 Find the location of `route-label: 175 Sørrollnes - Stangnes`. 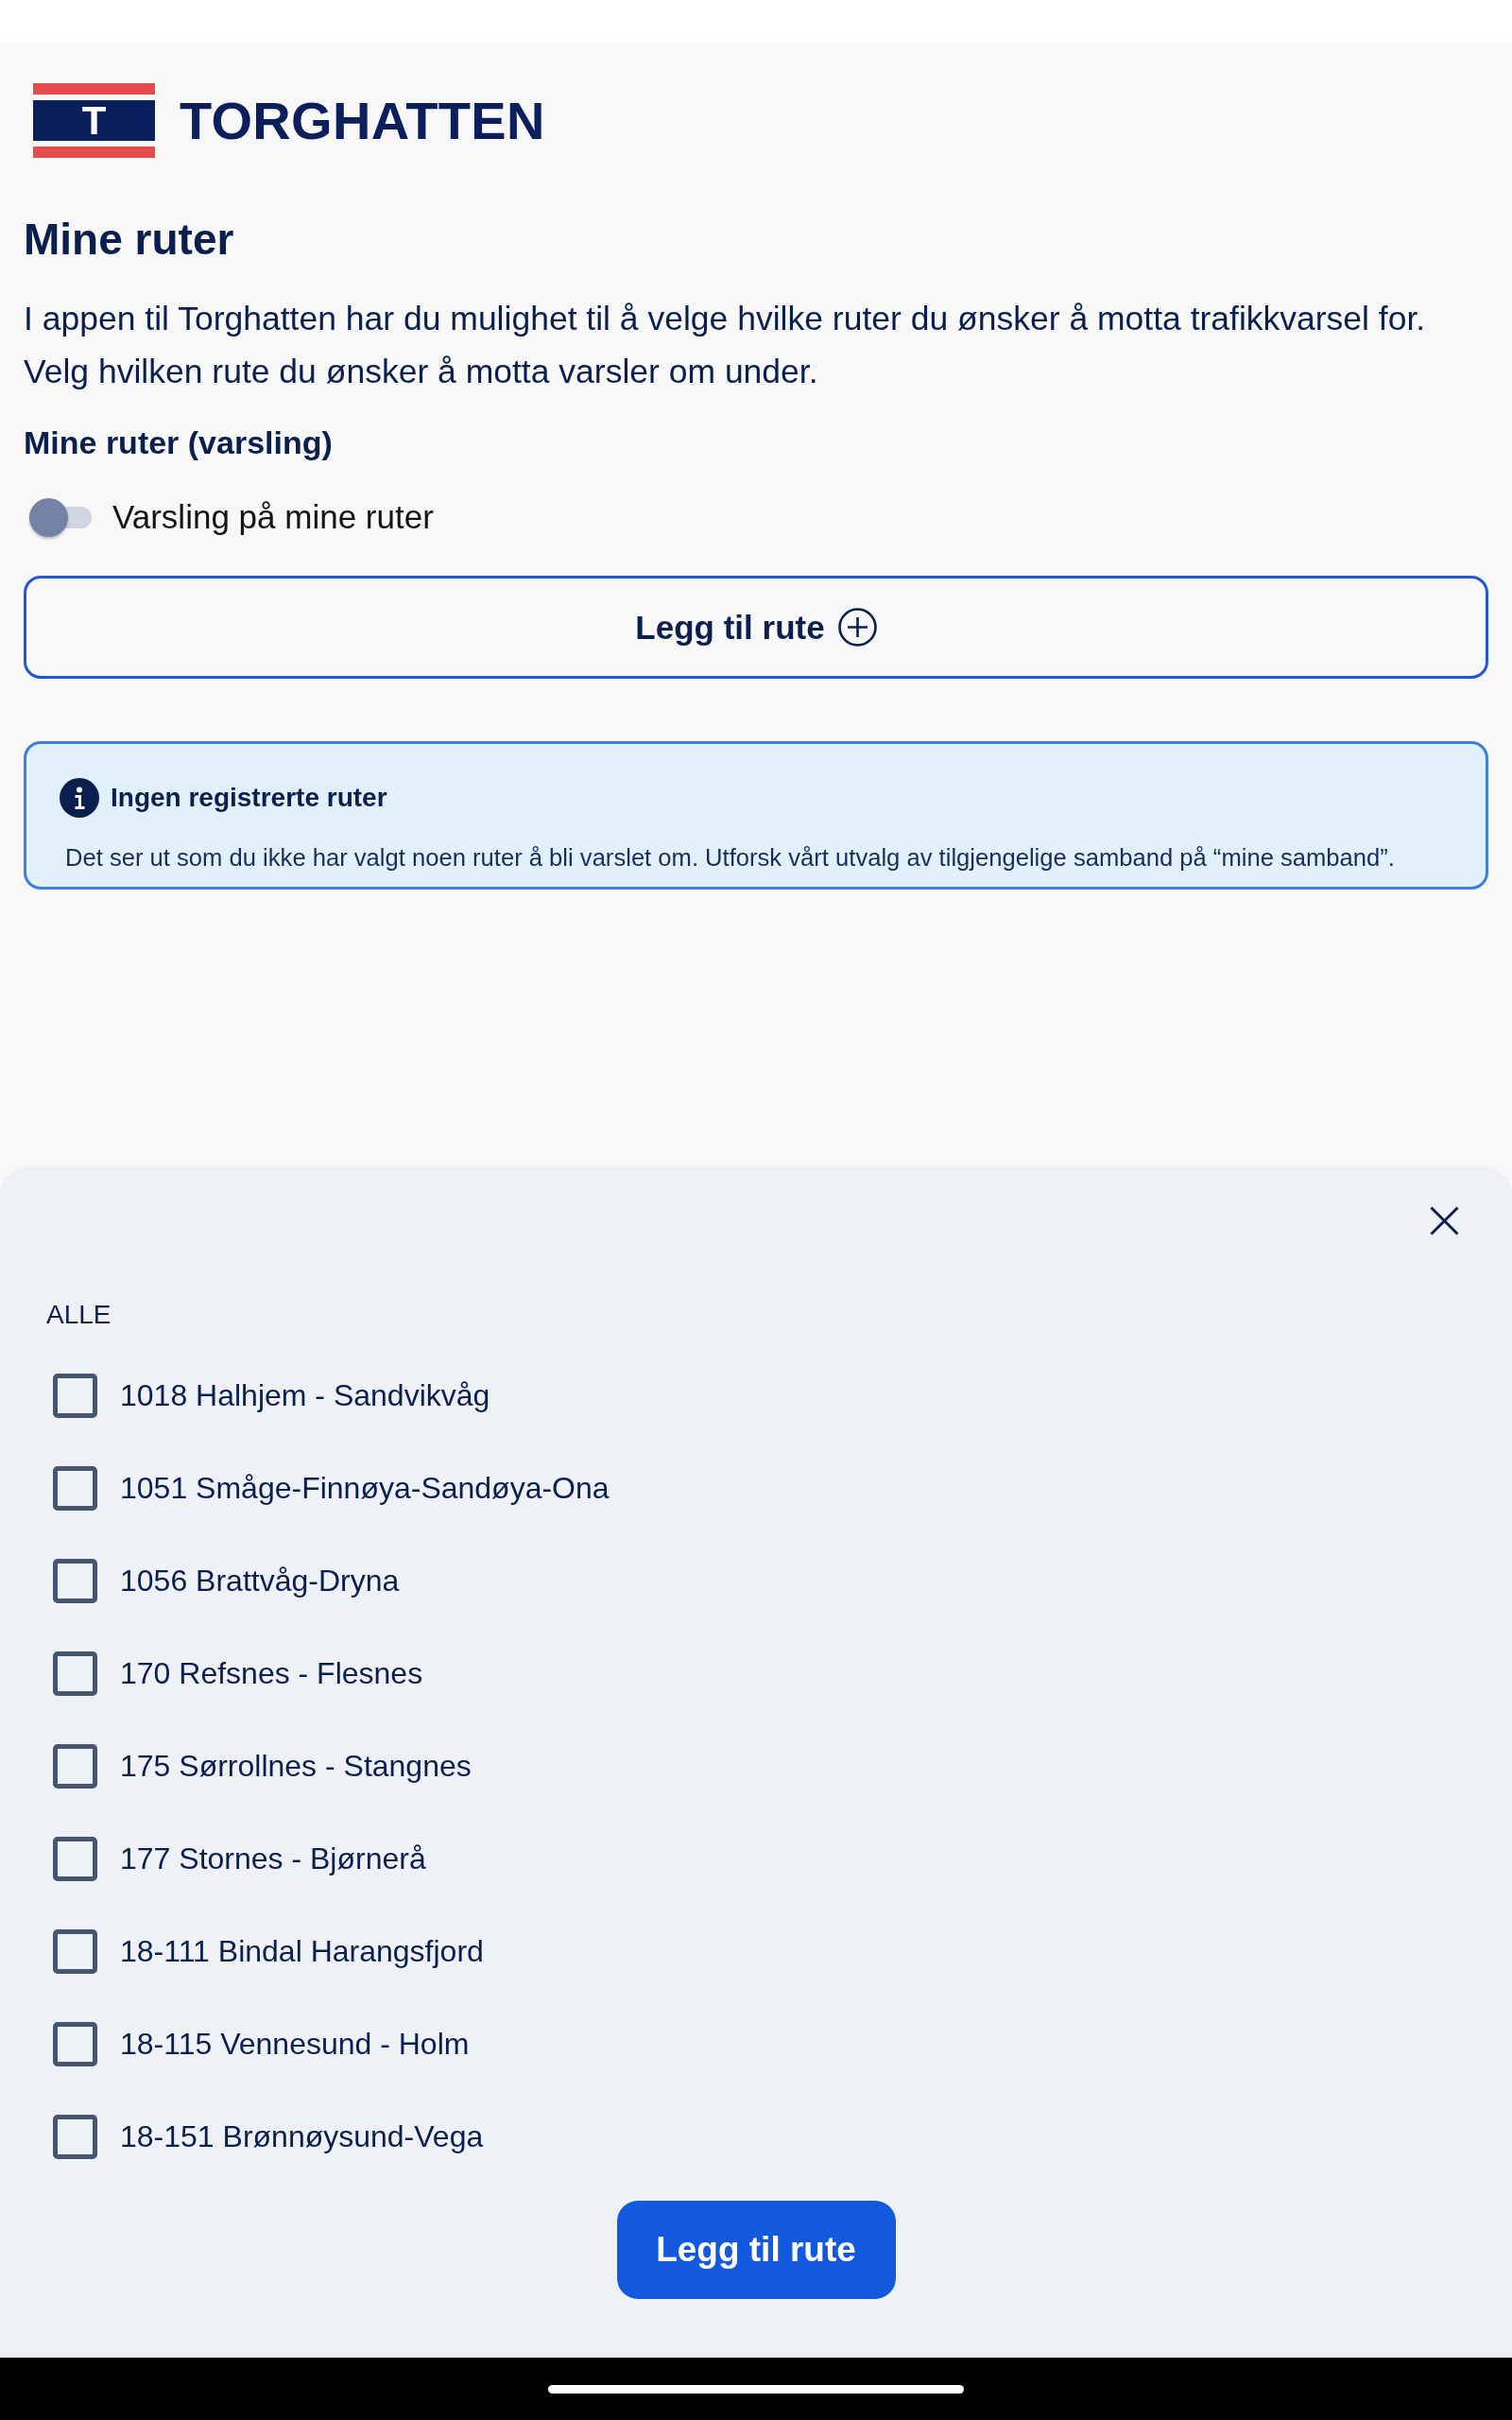

route-label: 175 Sørrollnes - Stangnes is located at coordinates (296, 1766).